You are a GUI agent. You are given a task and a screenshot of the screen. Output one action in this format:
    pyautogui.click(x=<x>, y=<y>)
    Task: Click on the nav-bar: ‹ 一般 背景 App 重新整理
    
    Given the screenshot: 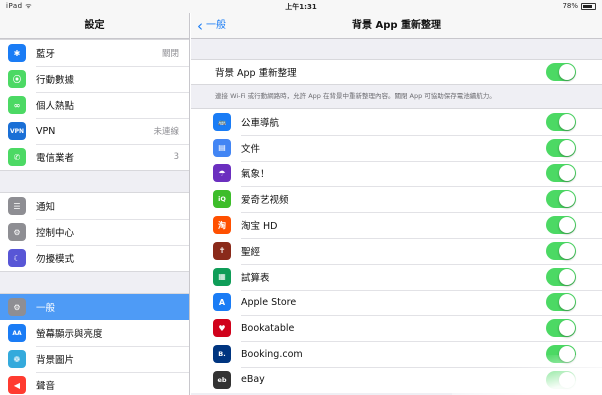 What is the action you would take?
    pyautogui.click(x=396, y=26)
    